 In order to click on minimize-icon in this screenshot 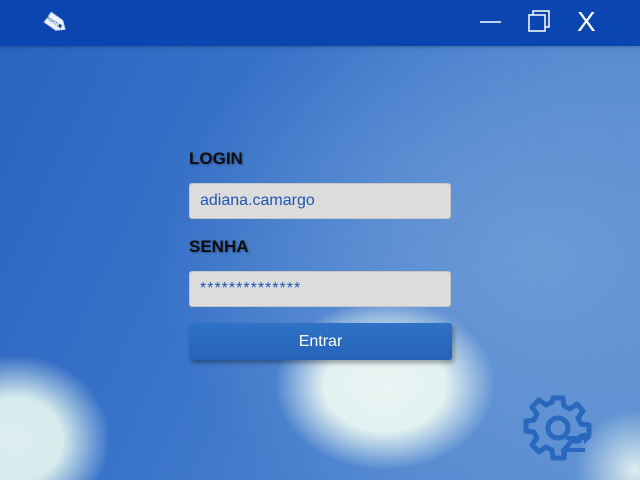, I will do `click(490, 22)`.